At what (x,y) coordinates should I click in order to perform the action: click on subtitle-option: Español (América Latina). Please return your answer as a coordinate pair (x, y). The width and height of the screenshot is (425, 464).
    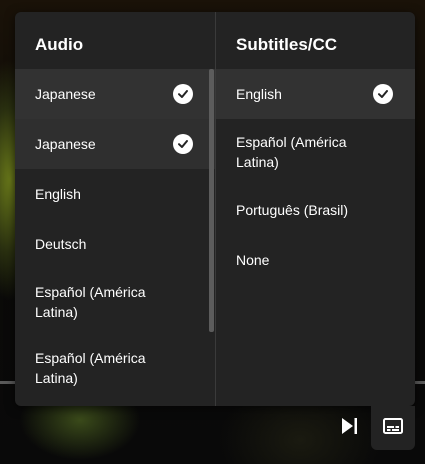
    Looking at the image, I should click on (315, 152).